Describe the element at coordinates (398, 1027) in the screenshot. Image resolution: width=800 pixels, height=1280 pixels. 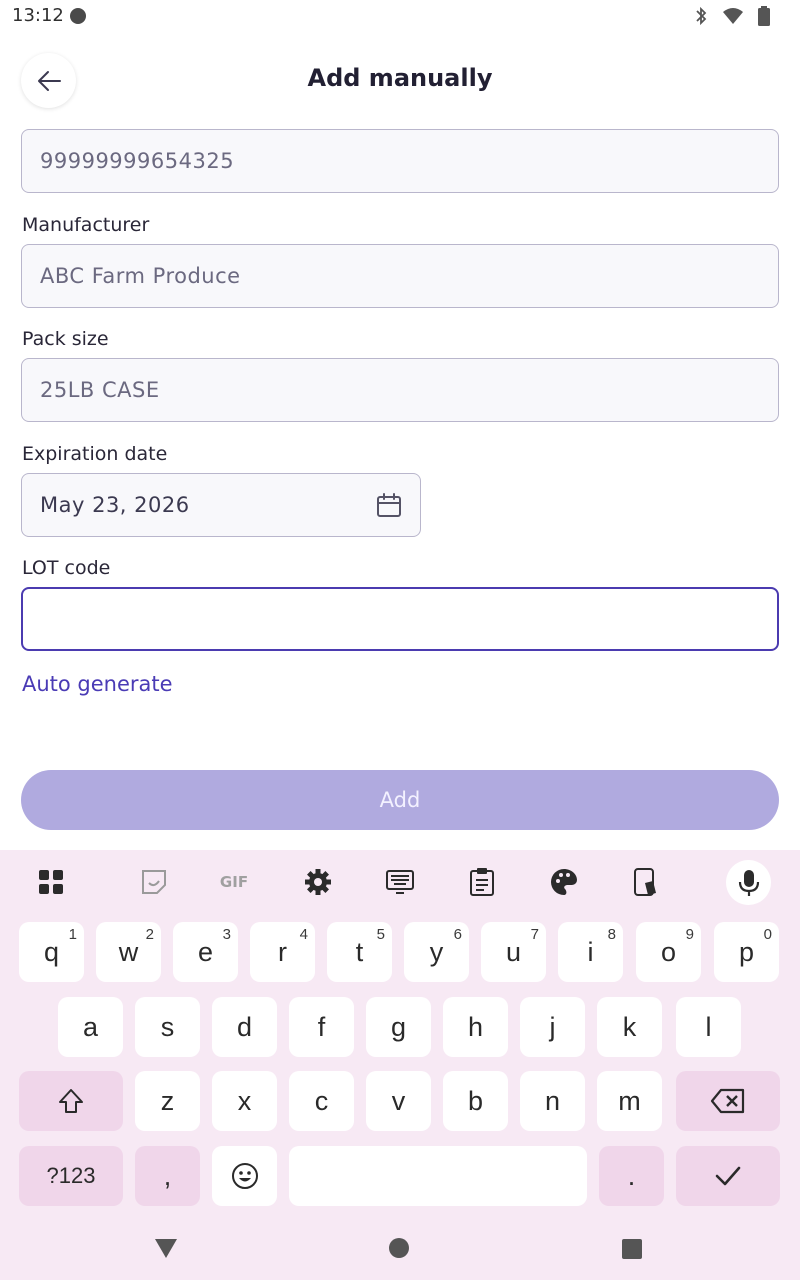
I see `key-g: g` at that location.